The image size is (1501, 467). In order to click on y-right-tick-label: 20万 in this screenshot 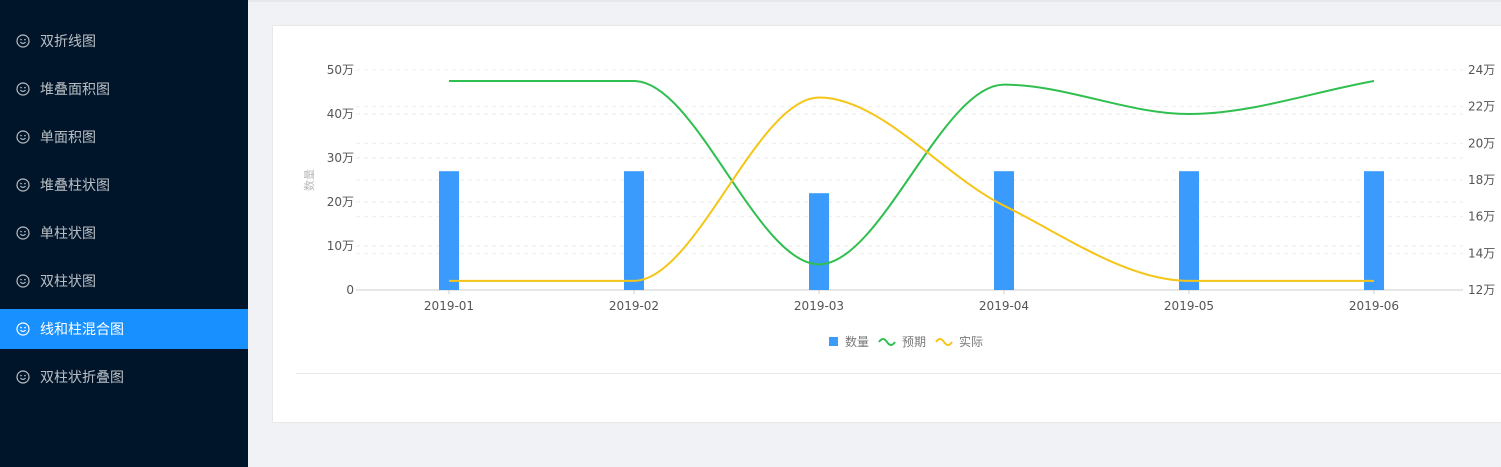, I will do `click(1481, 143)`.